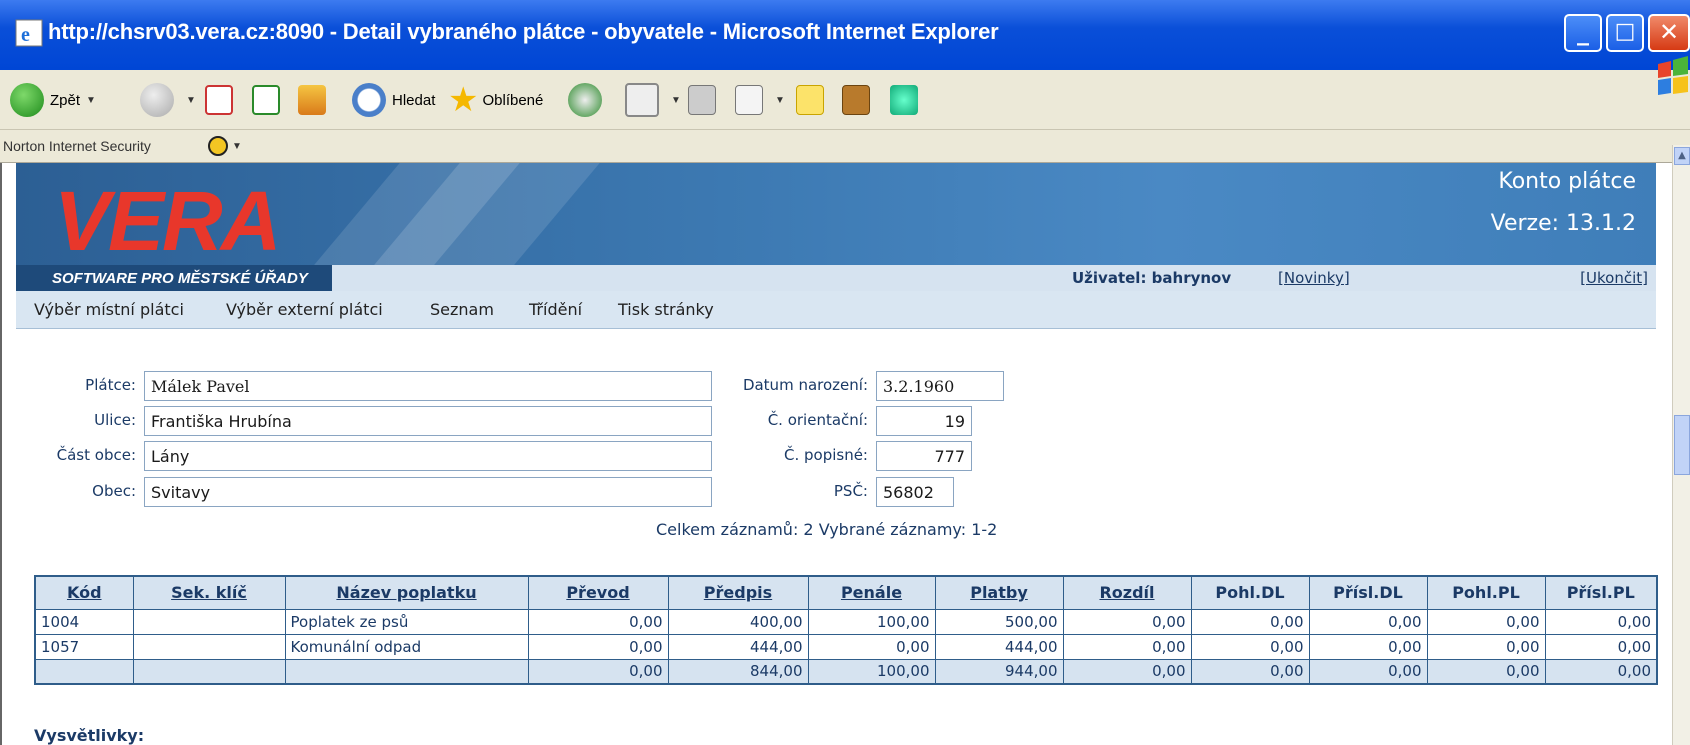 Image resolution: width=1690 pixels, height=745 pixels. Describe the element at coordinates (915, 492) in the screenshot. I see `psc-field: 56802` at that location.